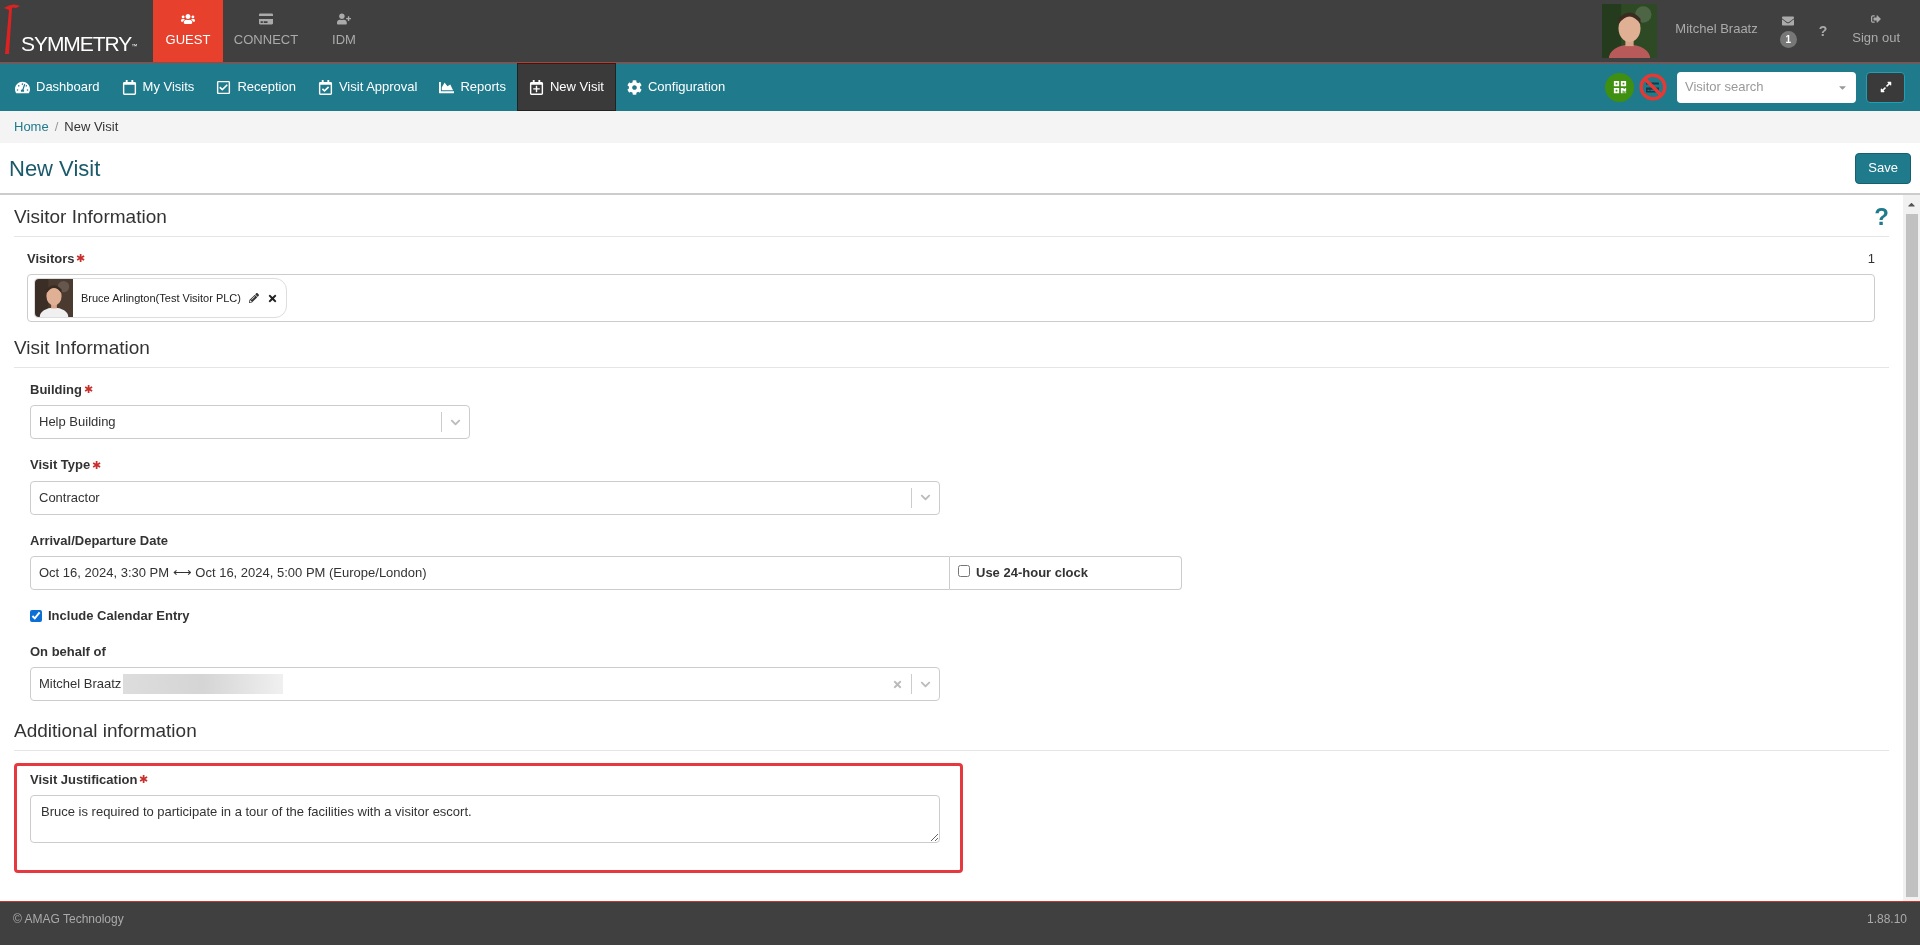  I want to click on nav-tab: My Visits, so click(158, 87).